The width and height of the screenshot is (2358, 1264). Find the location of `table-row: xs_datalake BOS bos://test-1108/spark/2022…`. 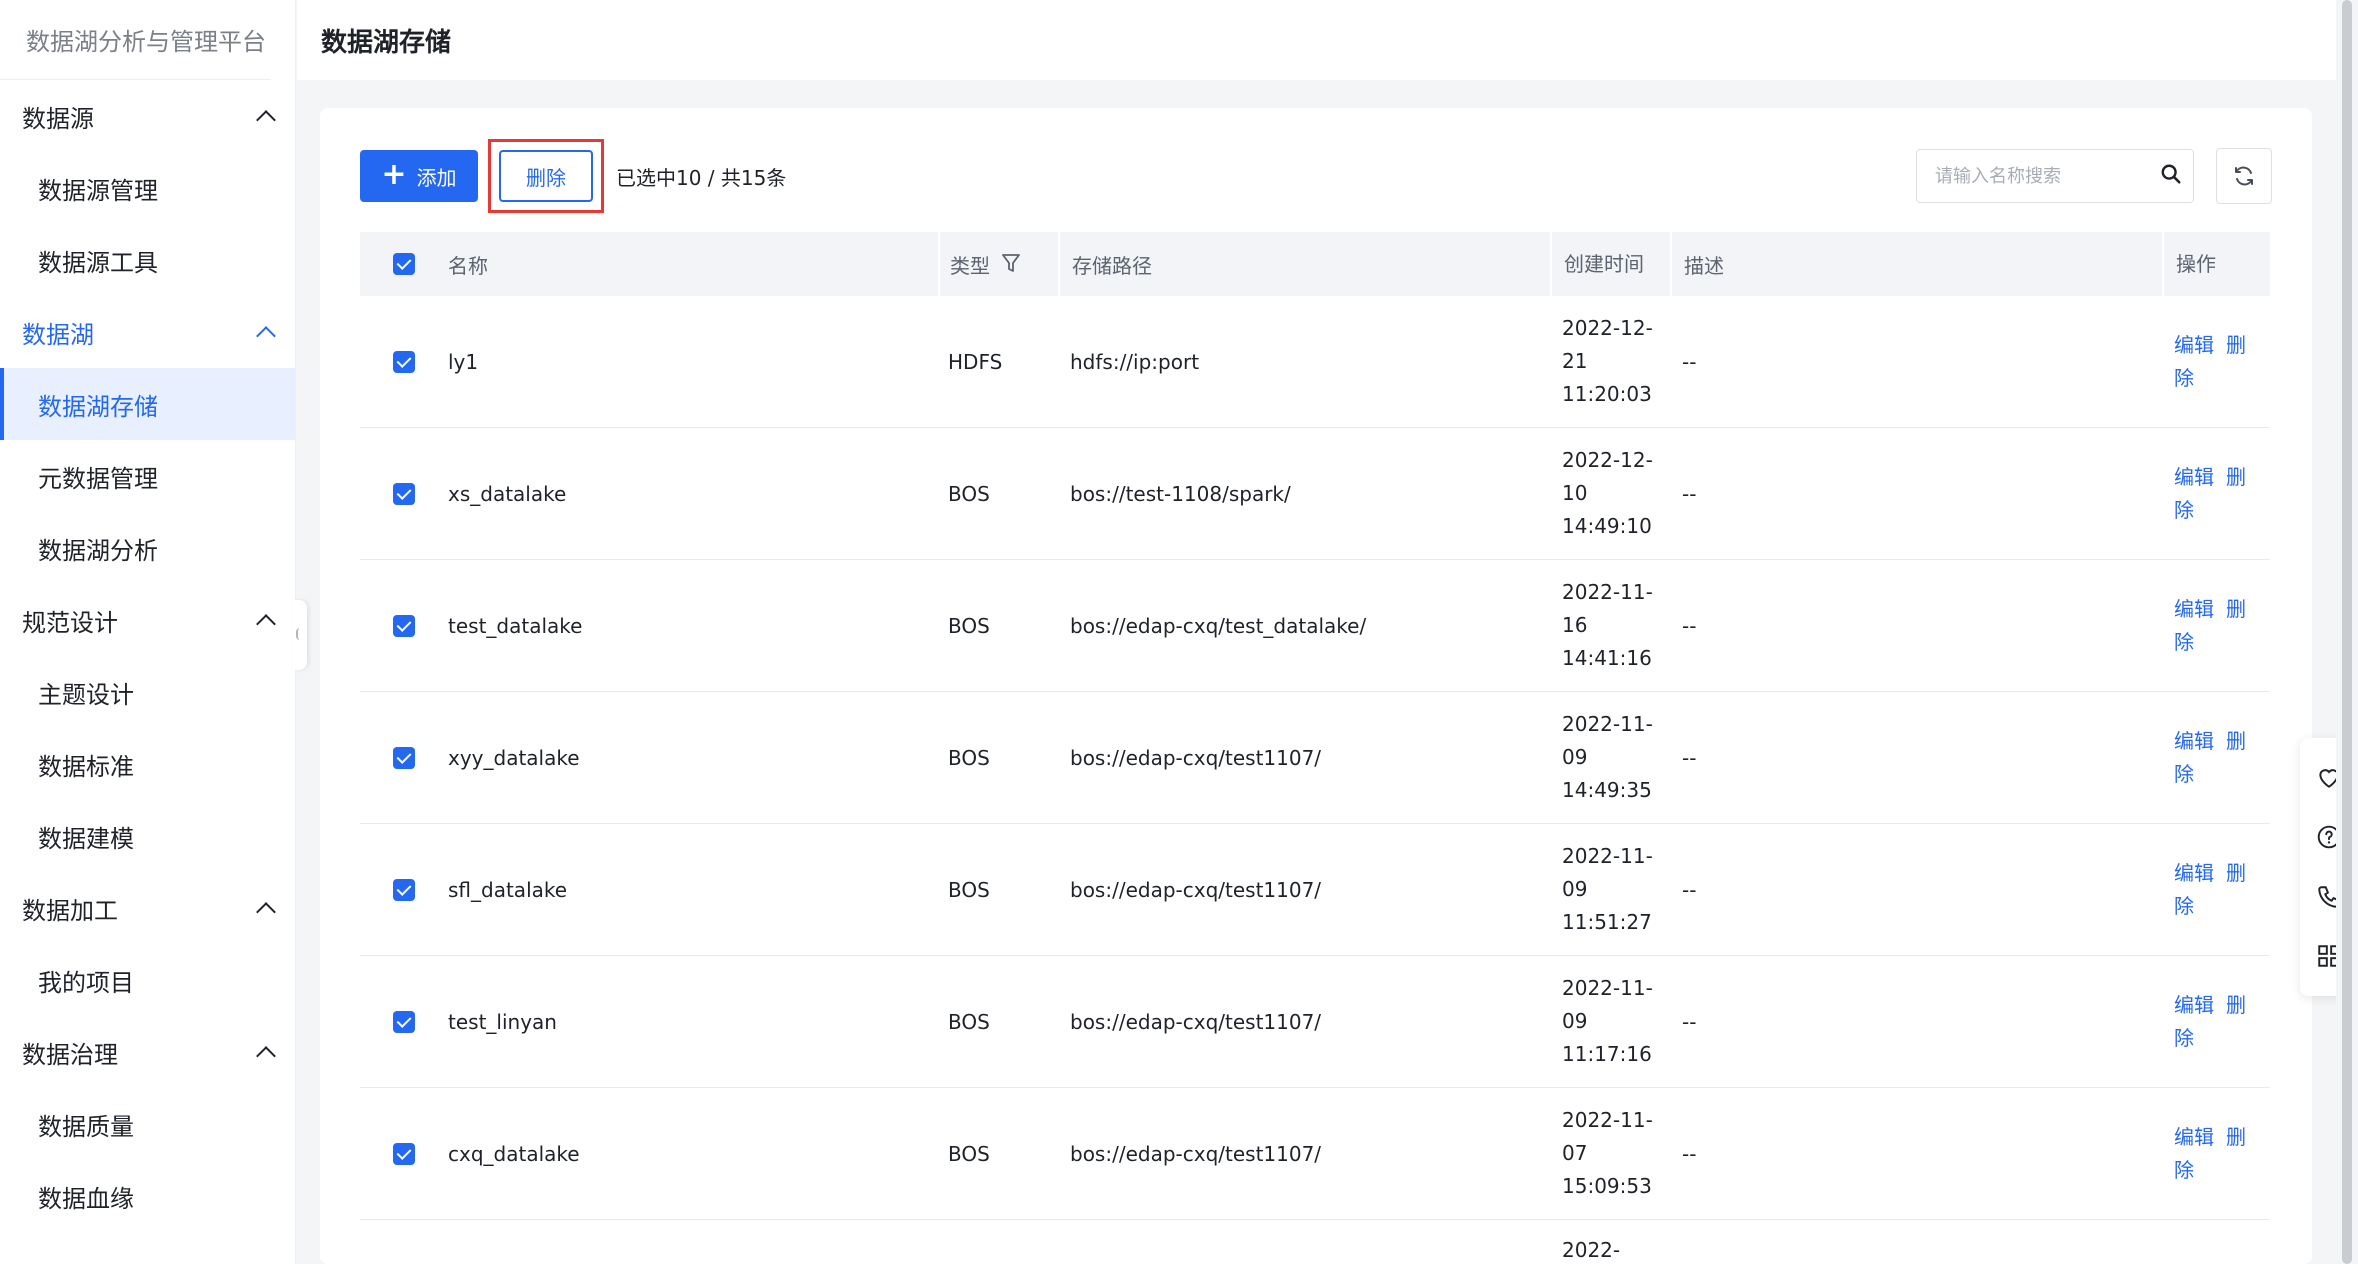

table-row: xs_datalake BOS bos://test-1108/spark/2022… is located at coordinates (1315, 494).